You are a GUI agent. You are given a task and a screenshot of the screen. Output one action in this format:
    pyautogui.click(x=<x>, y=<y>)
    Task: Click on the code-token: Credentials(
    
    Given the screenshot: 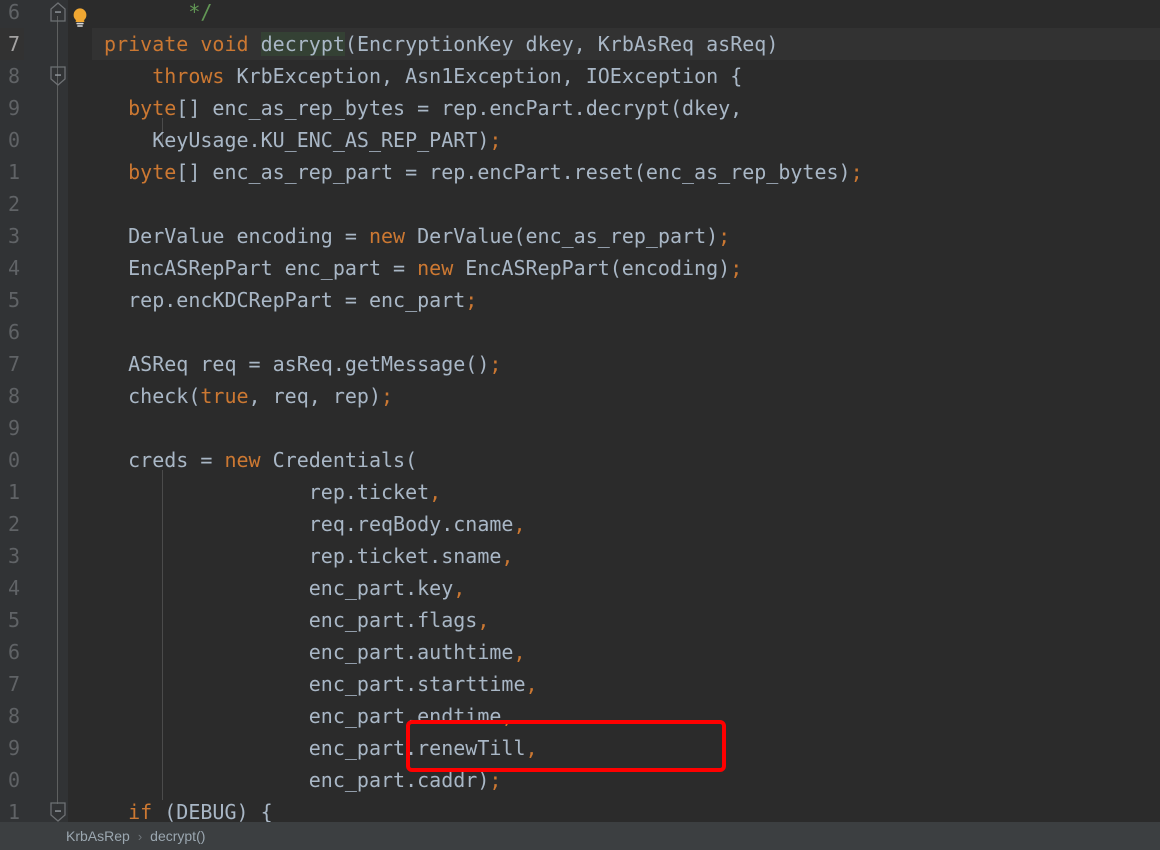 What is the action you would take?
    pyautogui.click(x=339, y=460)
    